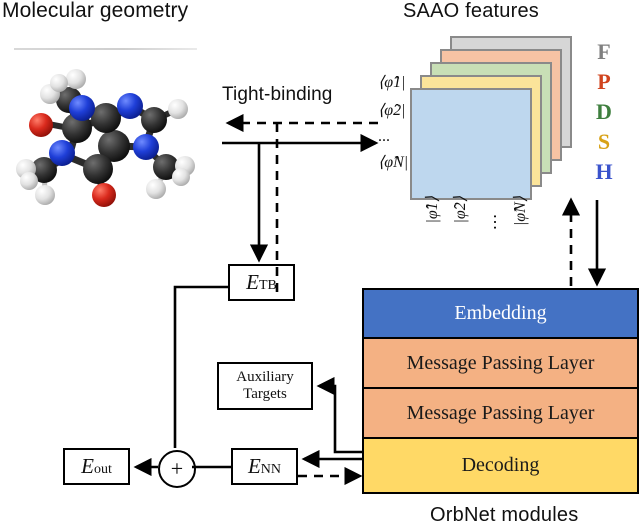 This screenshot has height=529, width=640. I want to click on module-message-passing-2: Message Passing Layer, so click(500, 414).